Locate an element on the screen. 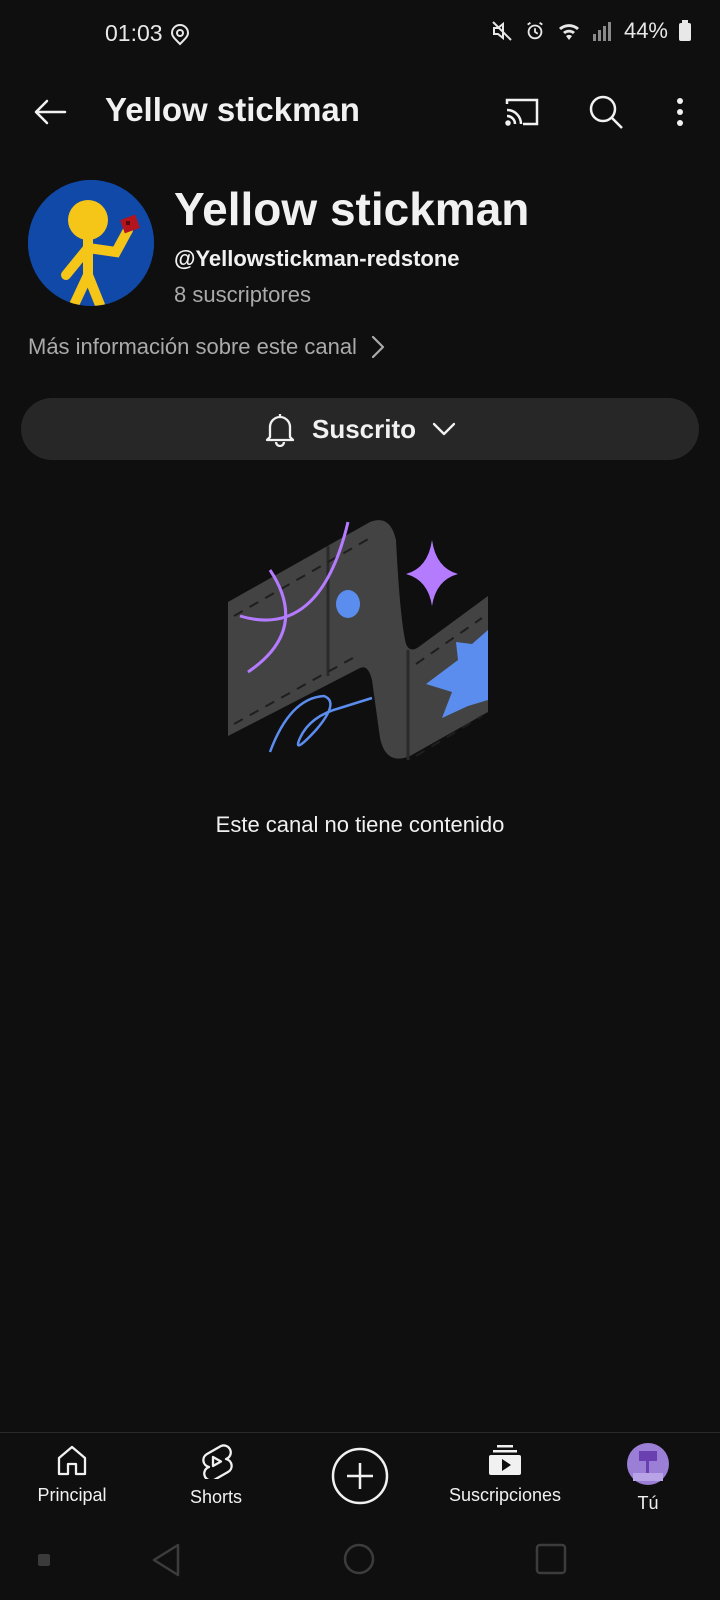  channel-handle: @Yellowstickman-redstone is located at coordinates (317, 258).